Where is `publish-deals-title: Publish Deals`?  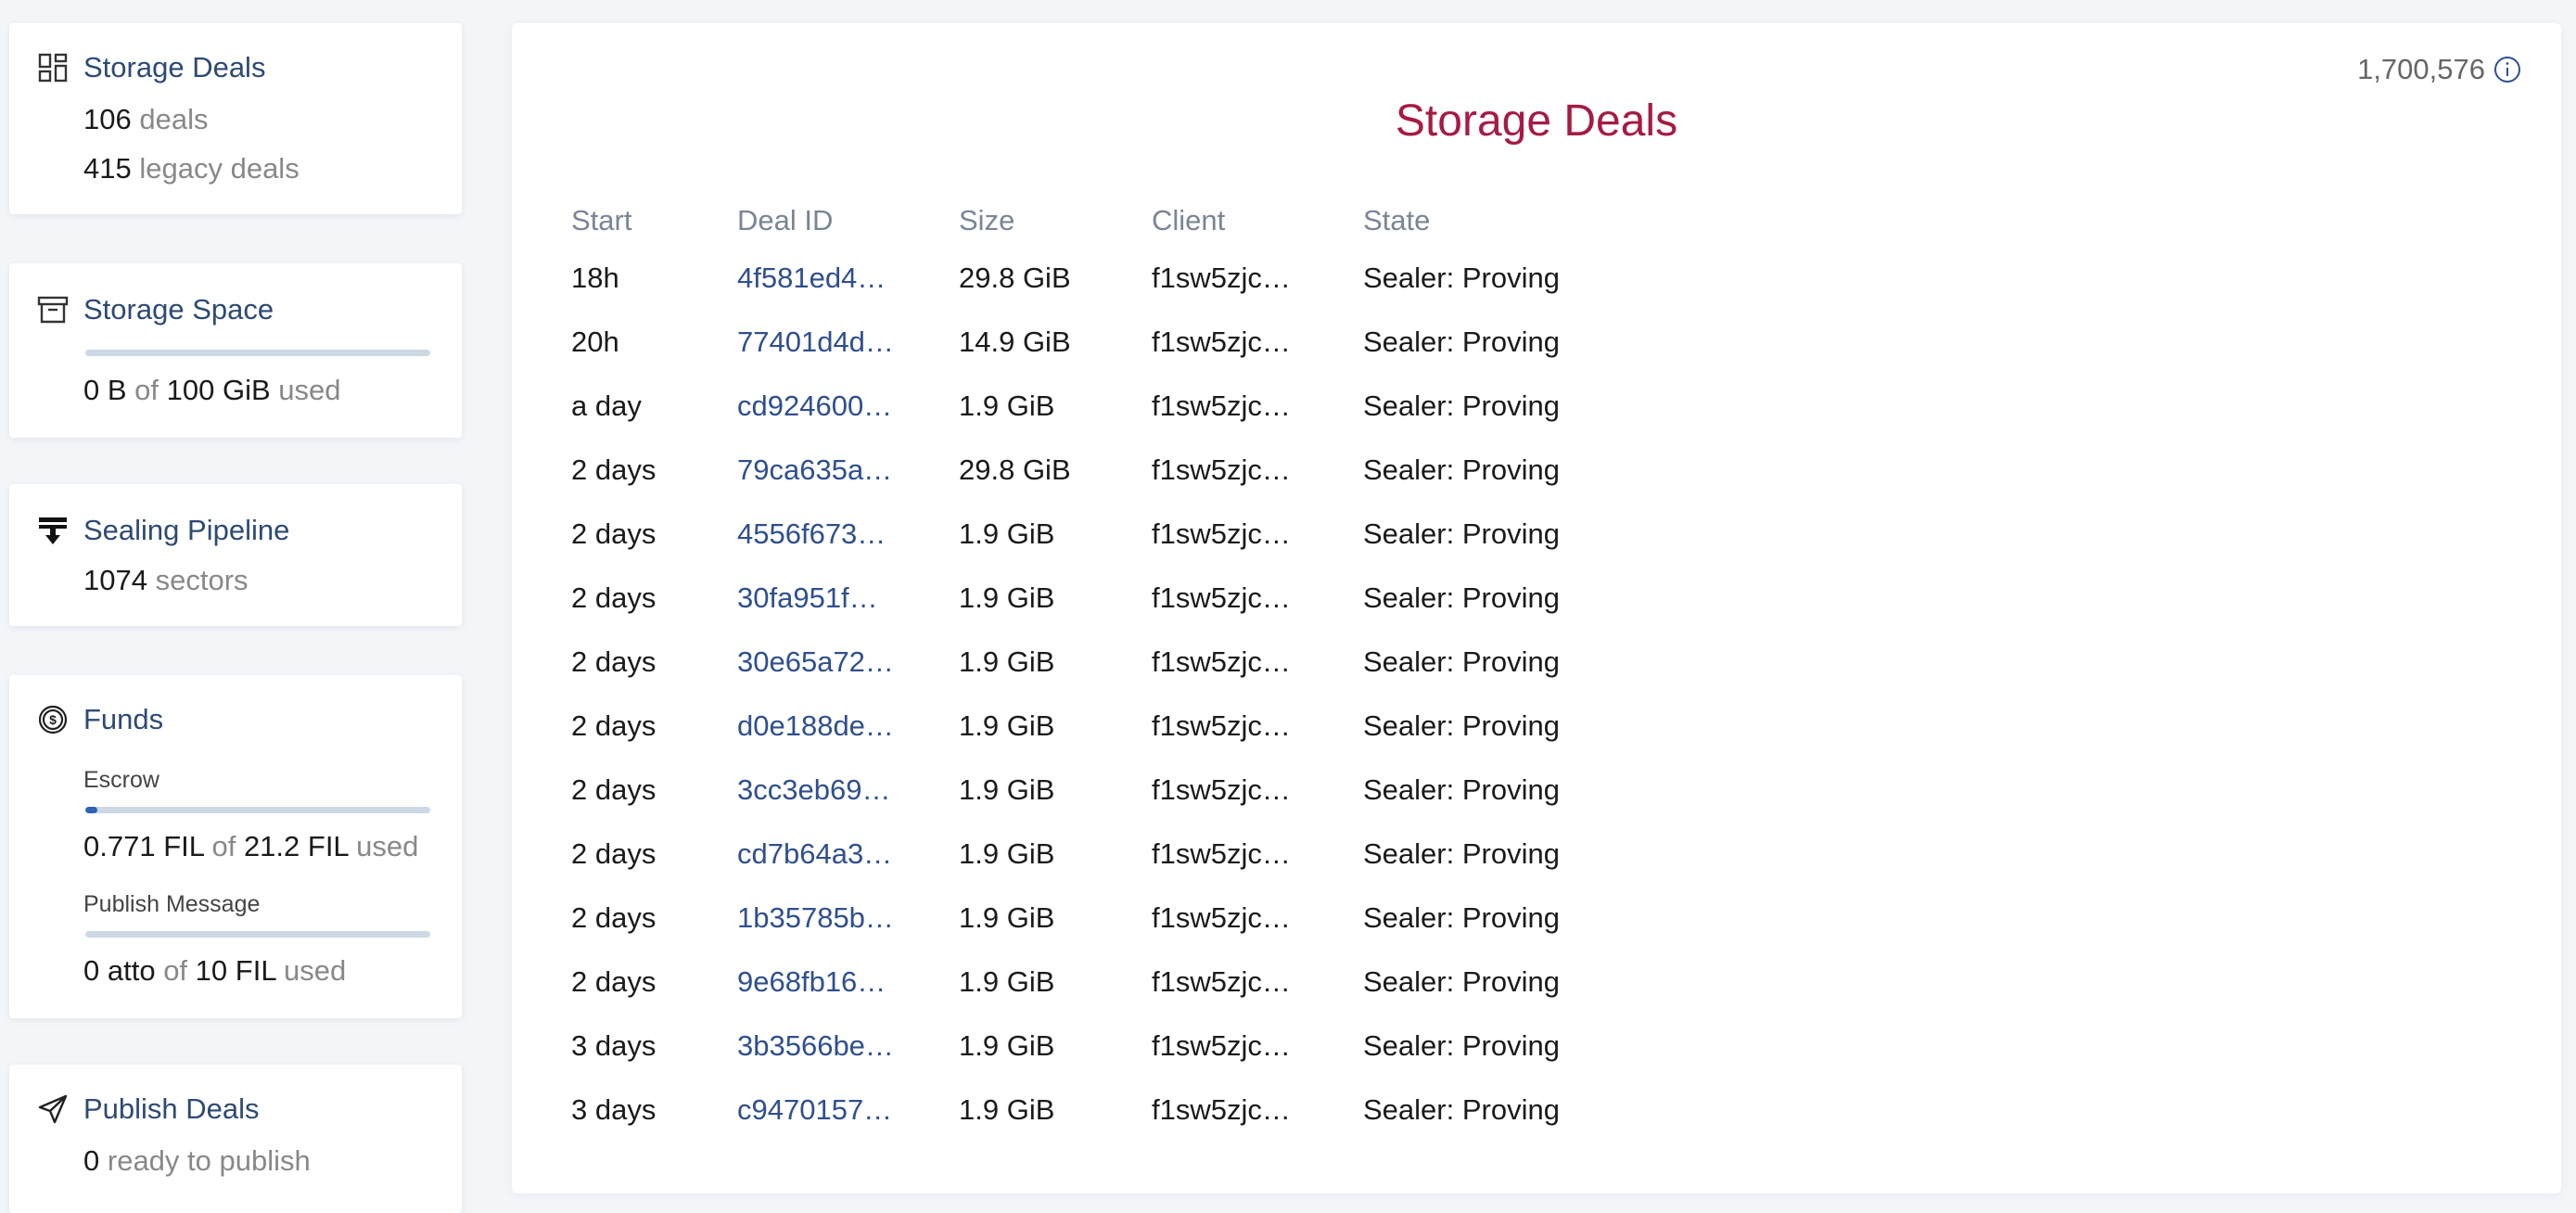
publish-deals-title: Publish Deals is located at coordinates (171, 1109).